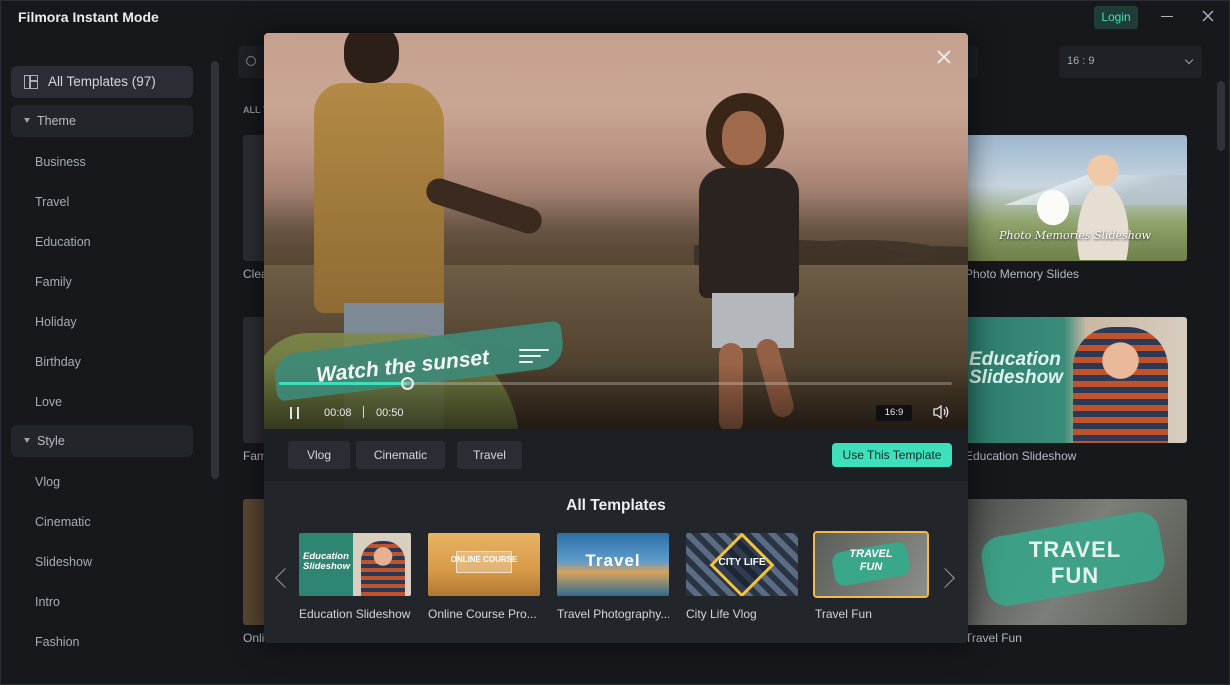 This screenshot has width=1230, height=685. Describe the element at coordinates (31, 82) in the screenshot. I see `grid-icon` at that location.